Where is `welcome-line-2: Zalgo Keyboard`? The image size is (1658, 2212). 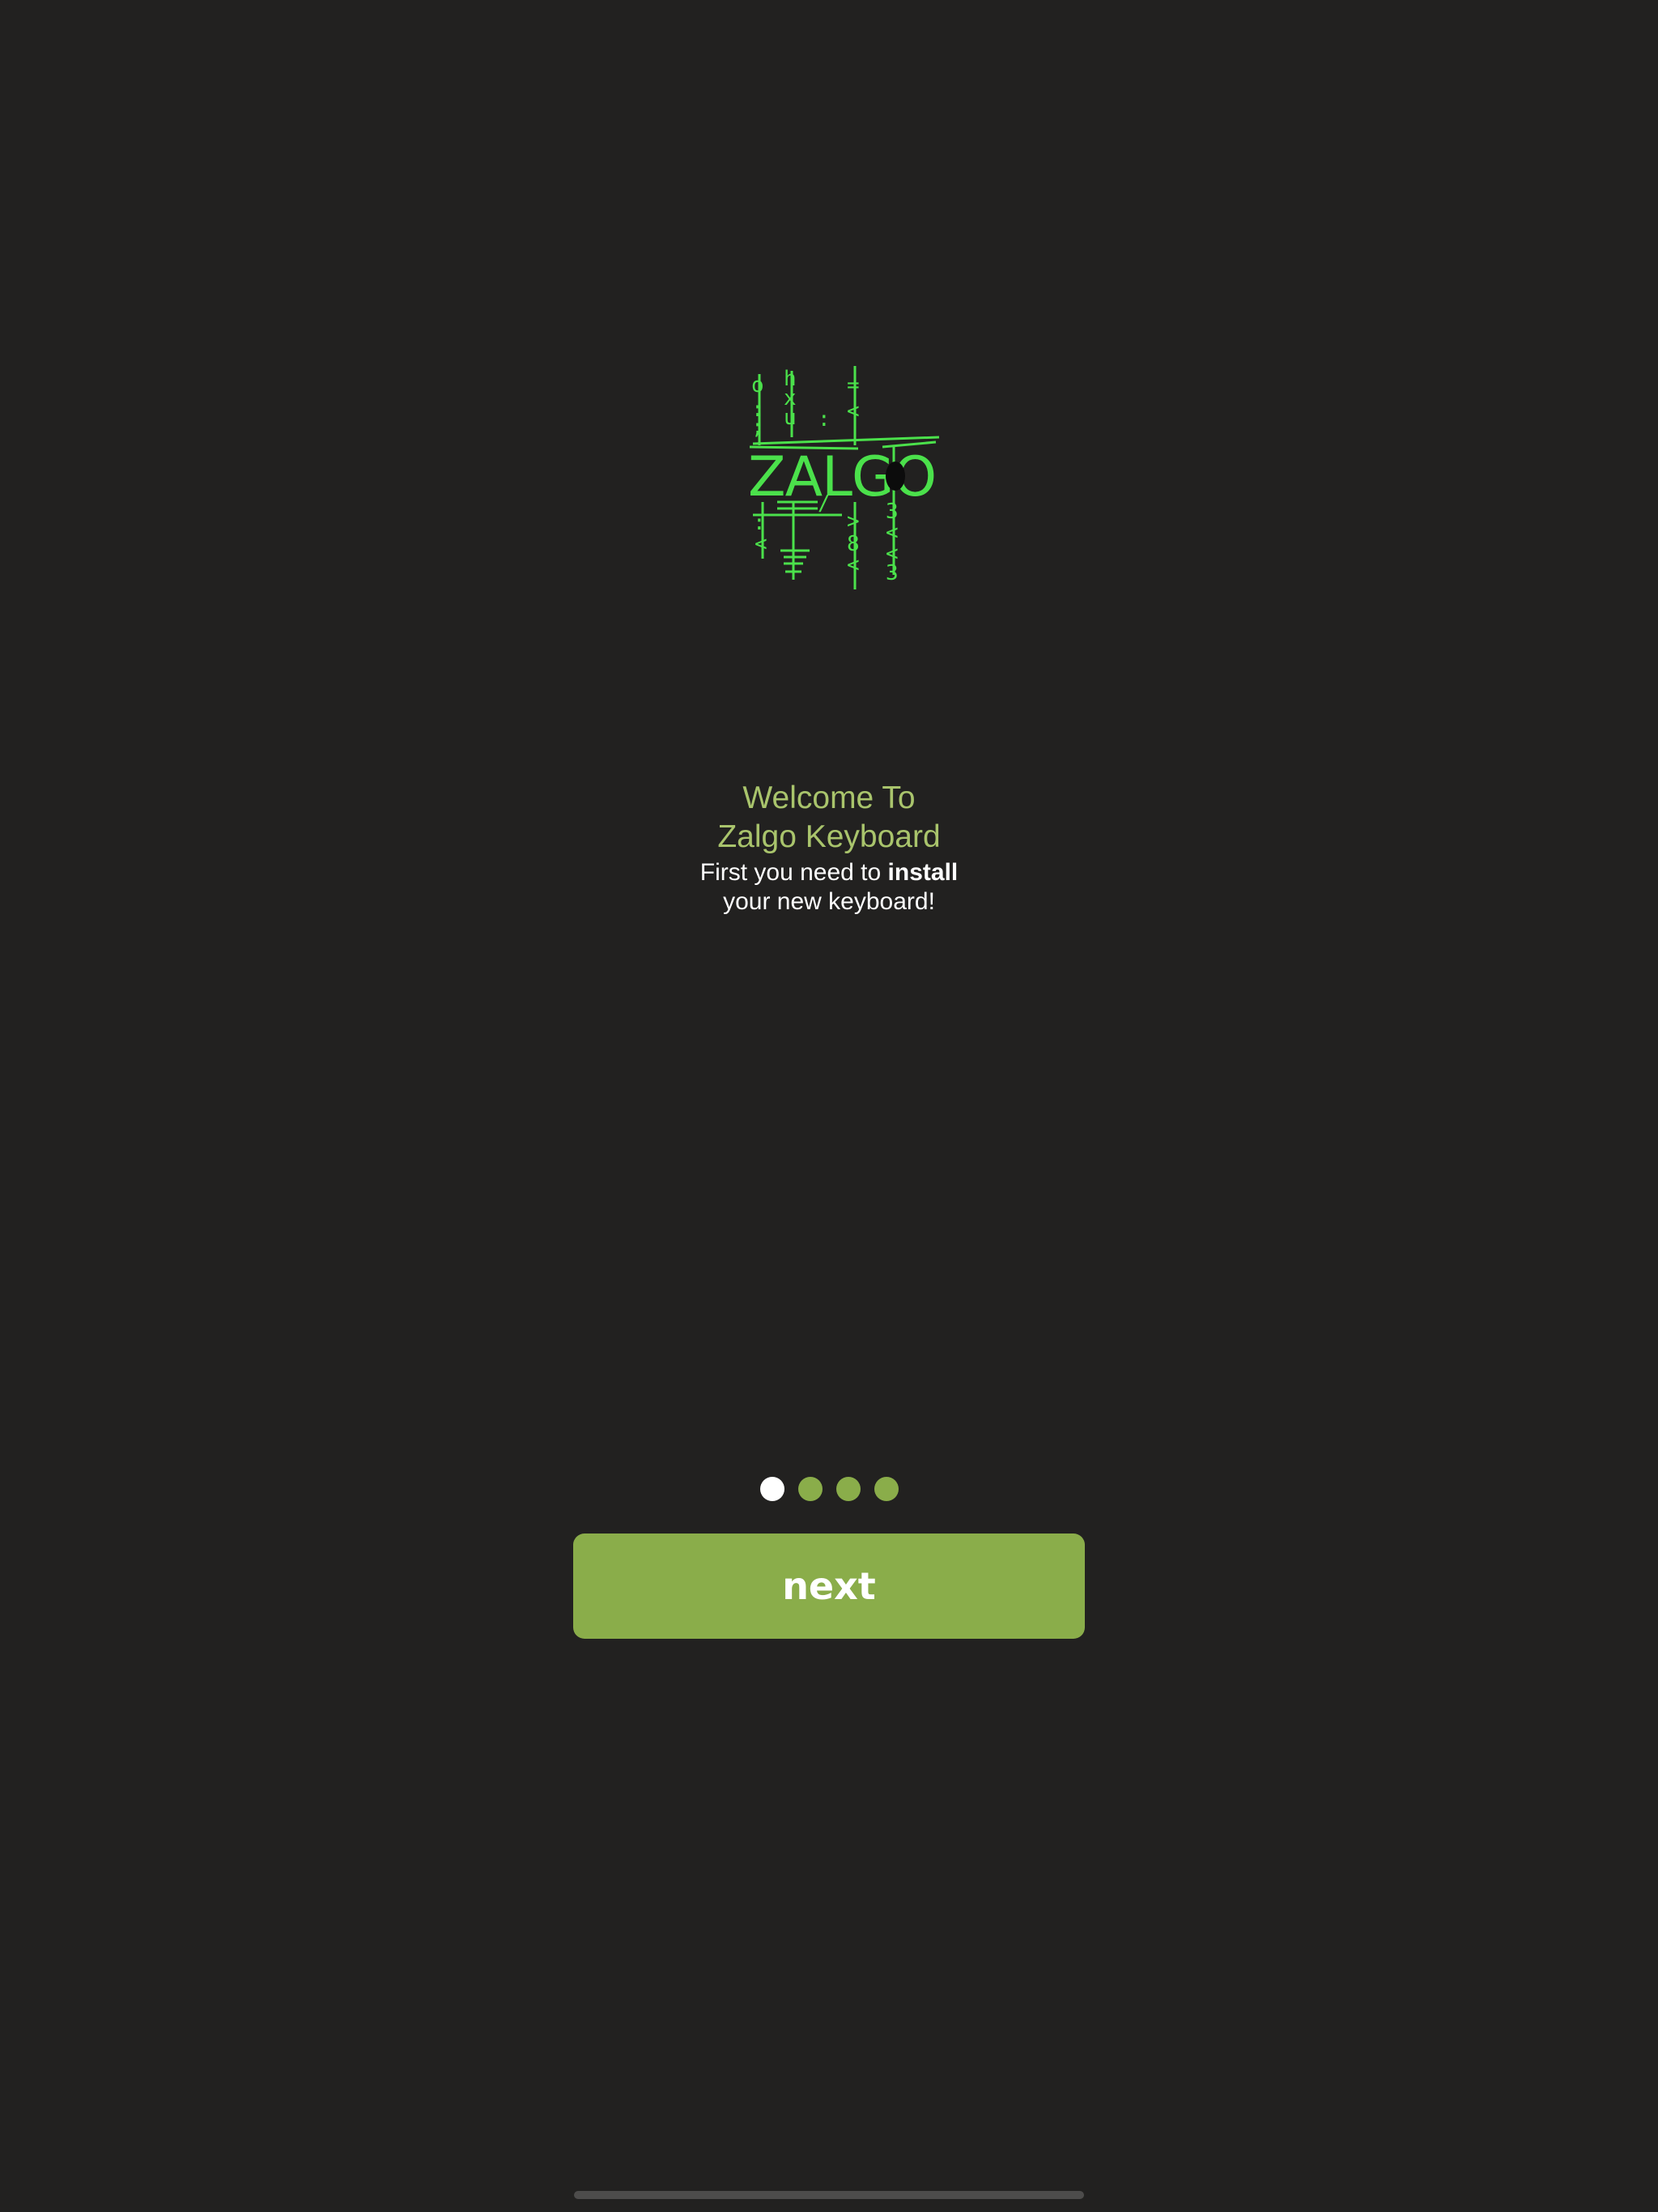
welcome-line-2: Zalgo Keyboard is located at coordinates (829, 836).